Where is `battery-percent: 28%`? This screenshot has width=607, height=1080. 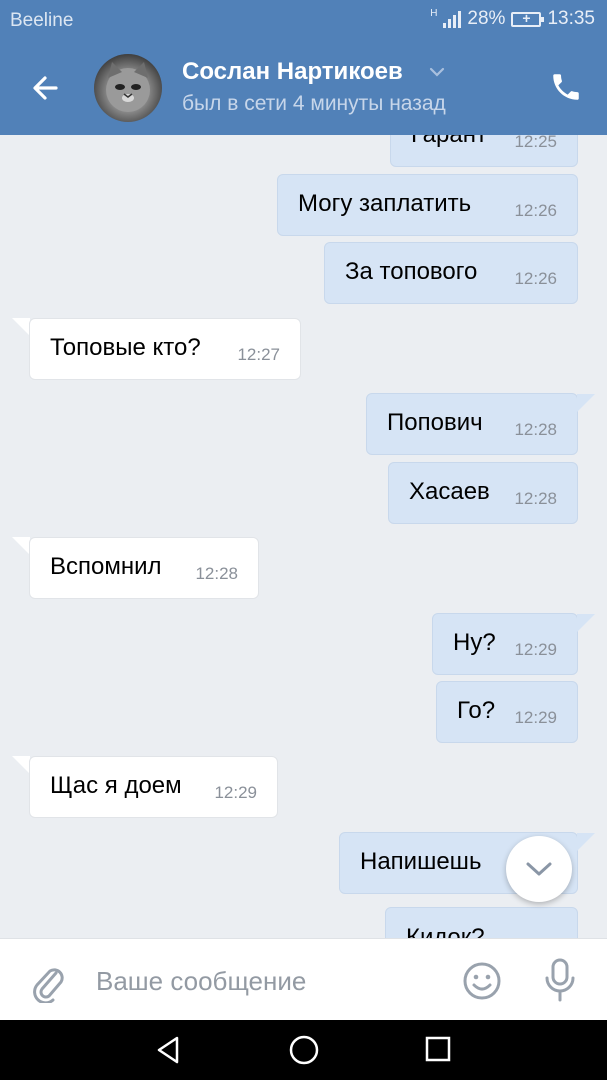 battery-percent: 28% is located at coordinates (486, 18).